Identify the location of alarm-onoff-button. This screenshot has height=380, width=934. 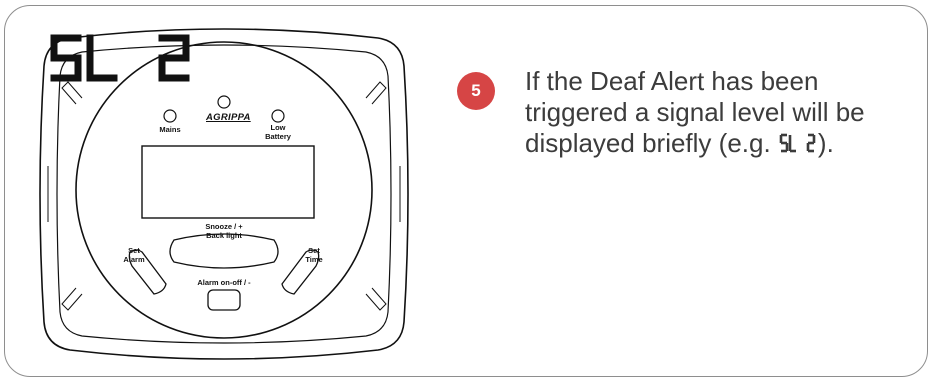
(224, 300).